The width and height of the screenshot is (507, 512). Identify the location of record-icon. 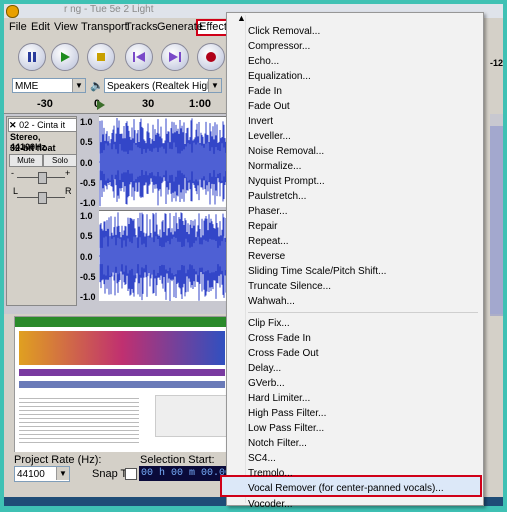
(211, 57).